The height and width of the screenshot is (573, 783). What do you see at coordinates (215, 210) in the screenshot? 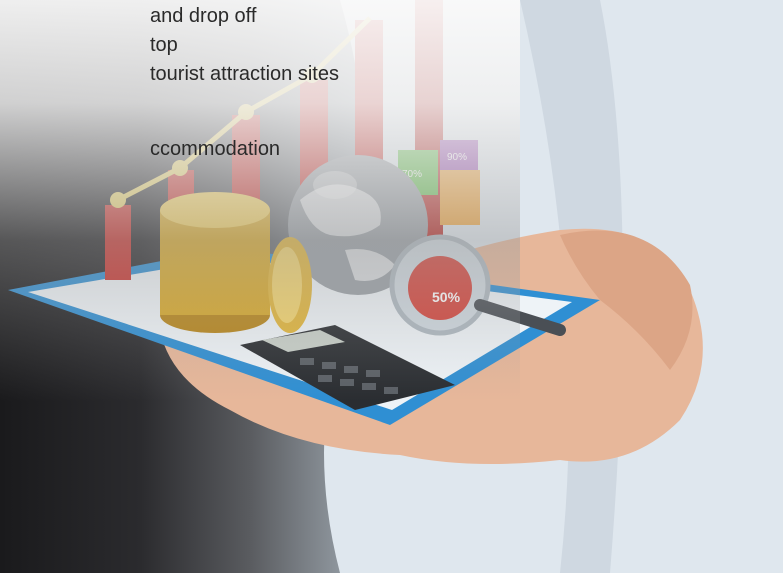
I see `coin-stack` at bounding box center [215, 210].